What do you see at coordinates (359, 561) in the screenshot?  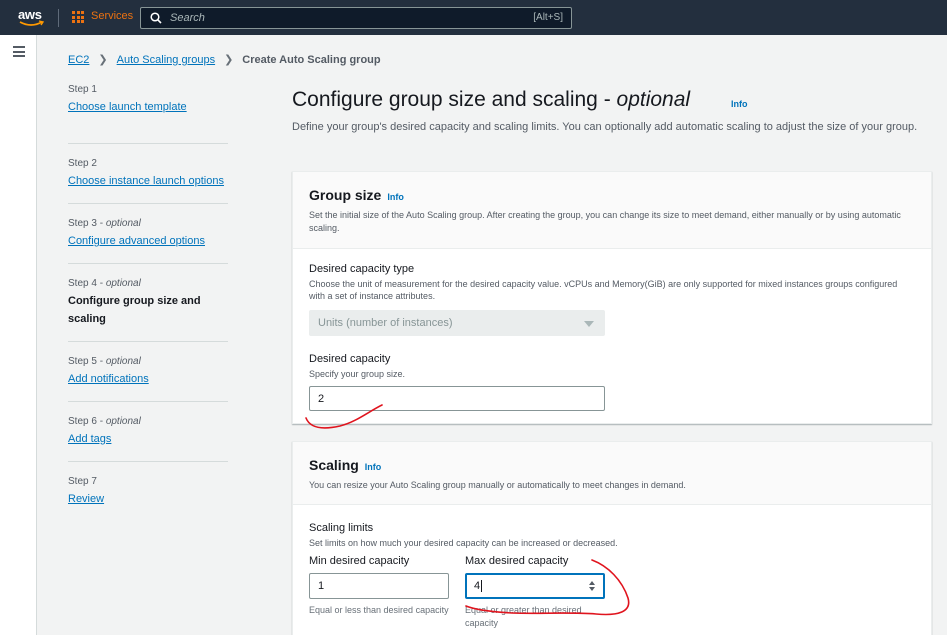 I see `min-capacity-label: Min desired capacity` at bounding box center [359, 561].